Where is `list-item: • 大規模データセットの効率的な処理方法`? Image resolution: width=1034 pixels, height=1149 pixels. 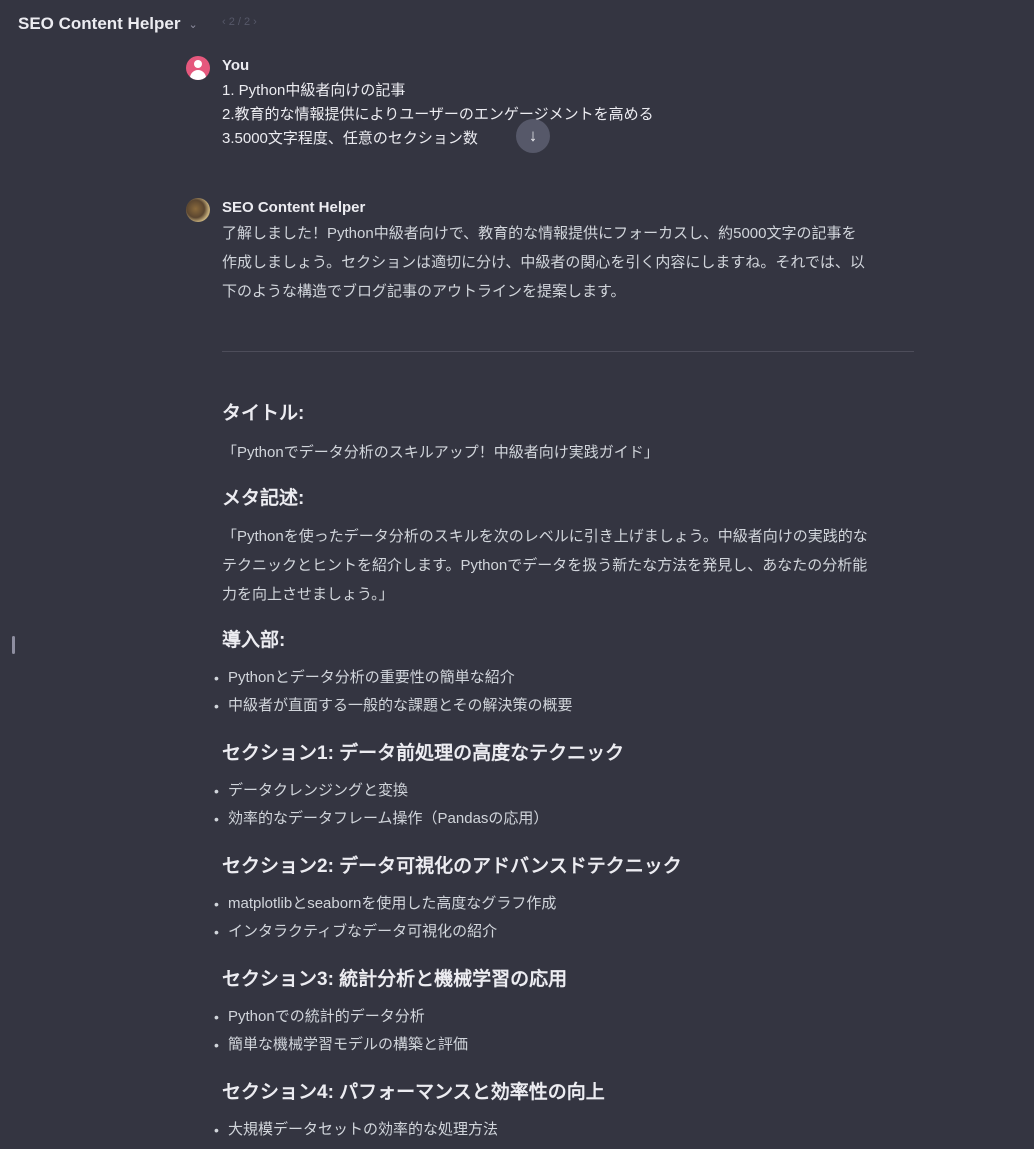 list-item: • 大規模データセットの効率的な処理方法 is located at coordinates (356, 1129).